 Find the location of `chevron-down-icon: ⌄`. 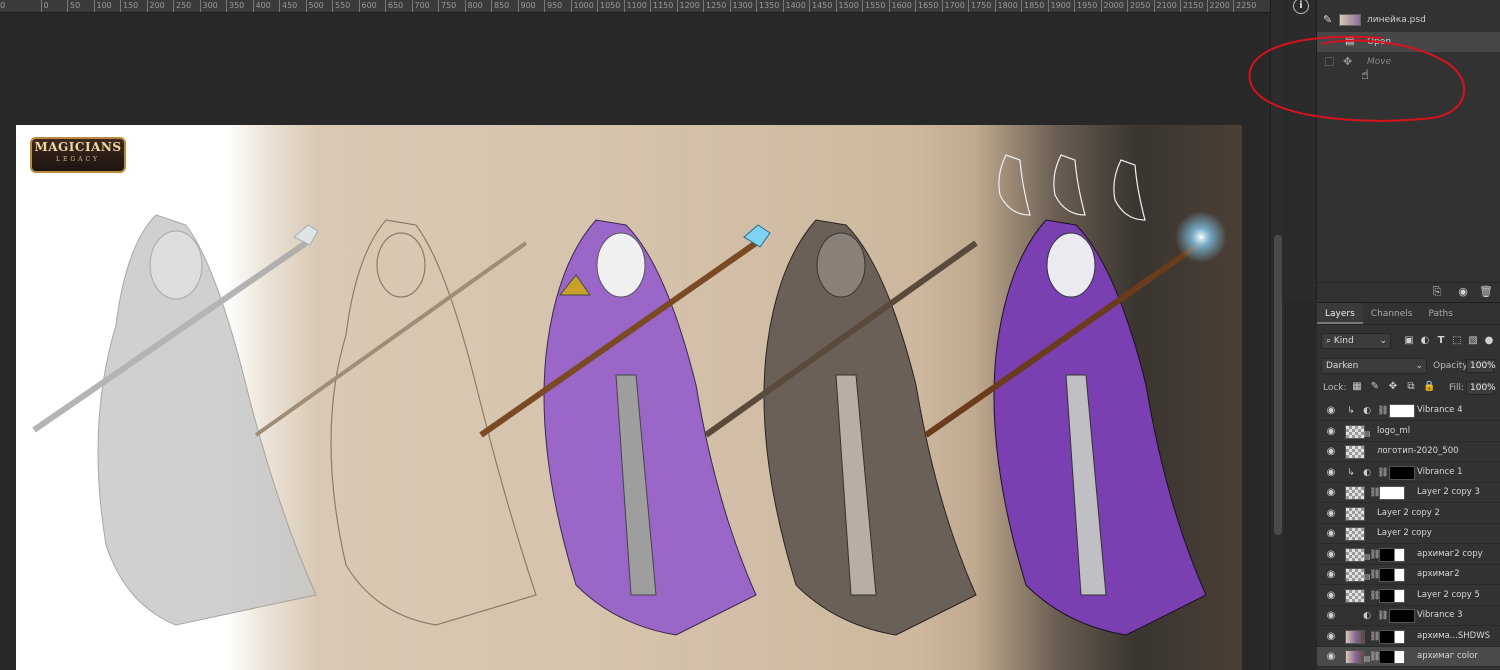

chevron-down-icon: ⌄ is located at coordinates (1383, 341).